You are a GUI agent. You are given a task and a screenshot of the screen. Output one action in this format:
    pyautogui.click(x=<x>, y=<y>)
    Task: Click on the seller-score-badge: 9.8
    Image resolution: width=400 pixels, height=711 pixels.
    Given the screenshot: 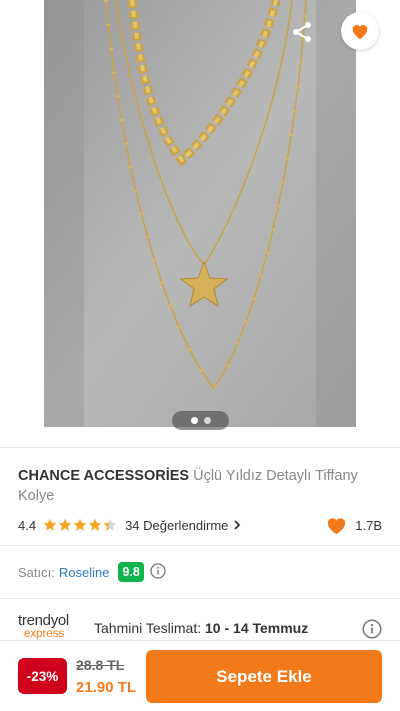 What is the action you would take?
    pyautogui.click(x=131, y=572)
    